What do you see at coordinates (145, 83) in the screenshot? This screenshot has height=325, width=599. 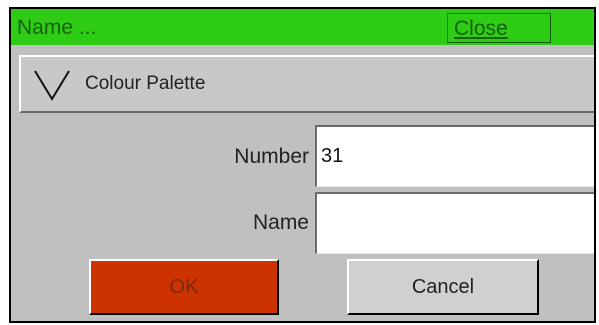 I see `section-label: Colour Palette` at bounding box center [145, 83].